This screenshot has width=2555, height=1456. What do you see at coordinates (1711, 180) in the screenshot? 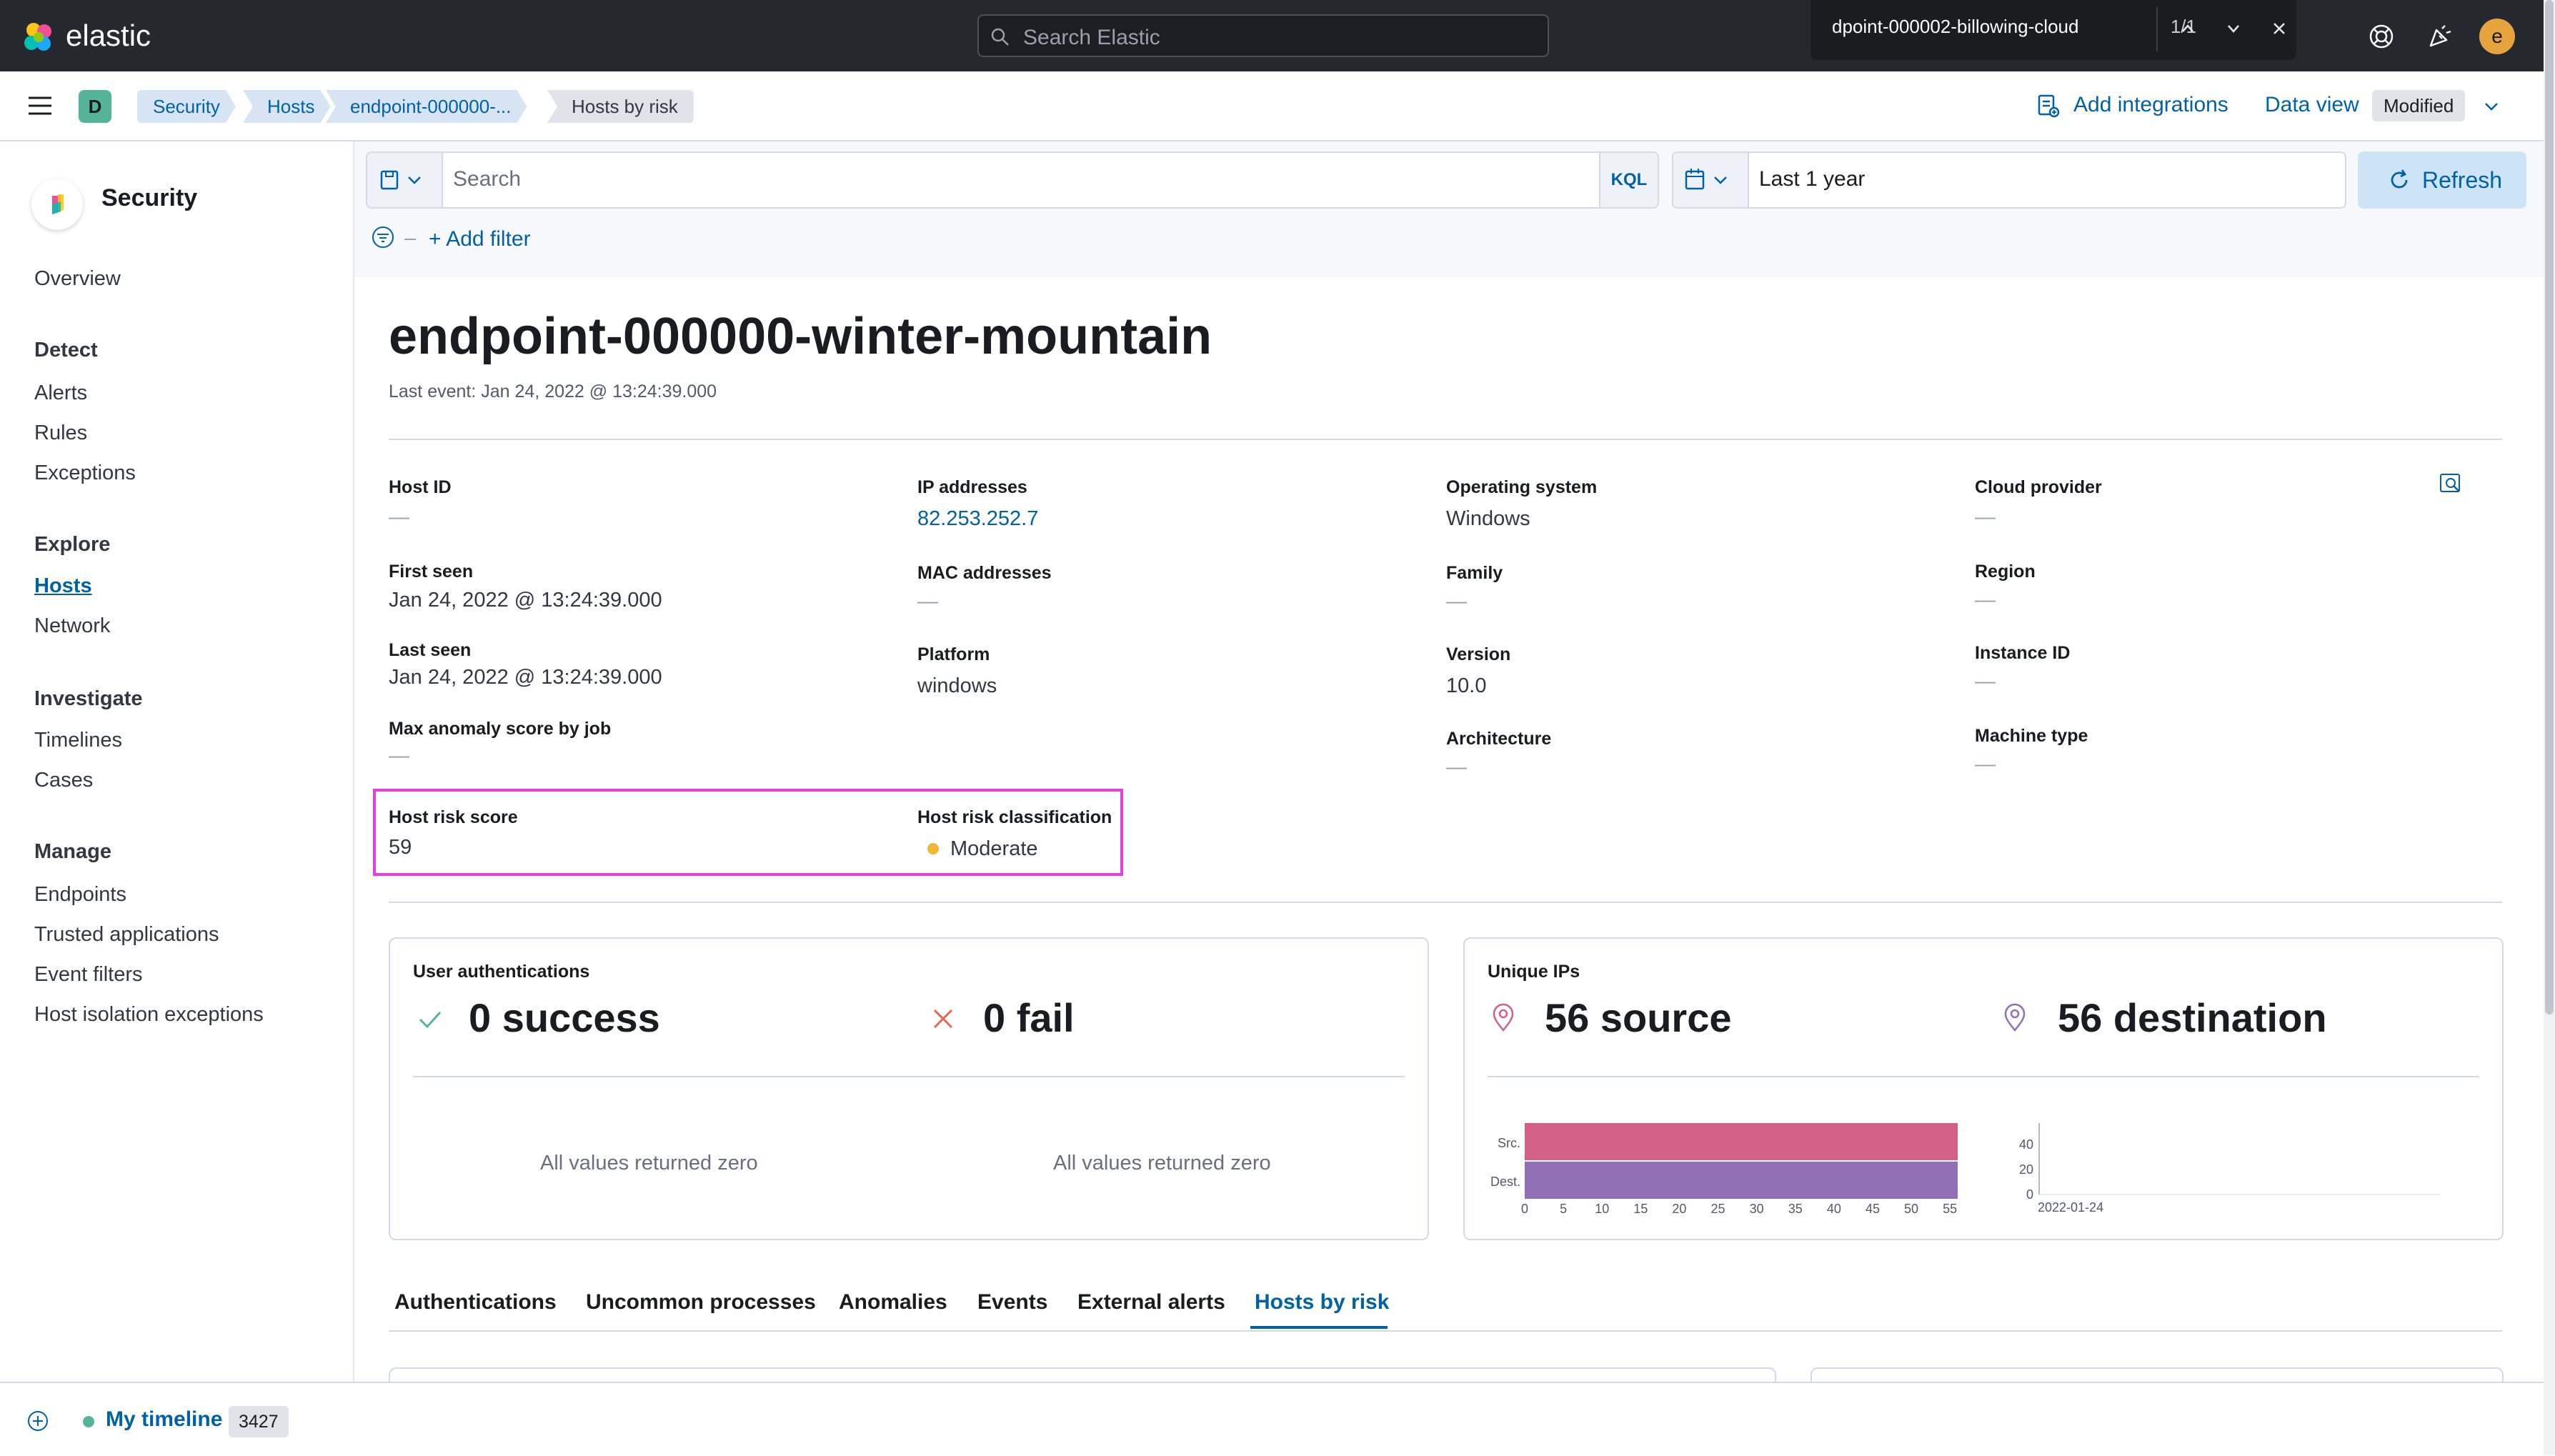
I see `date-quick-menu` at bounding box center [1711, 180].